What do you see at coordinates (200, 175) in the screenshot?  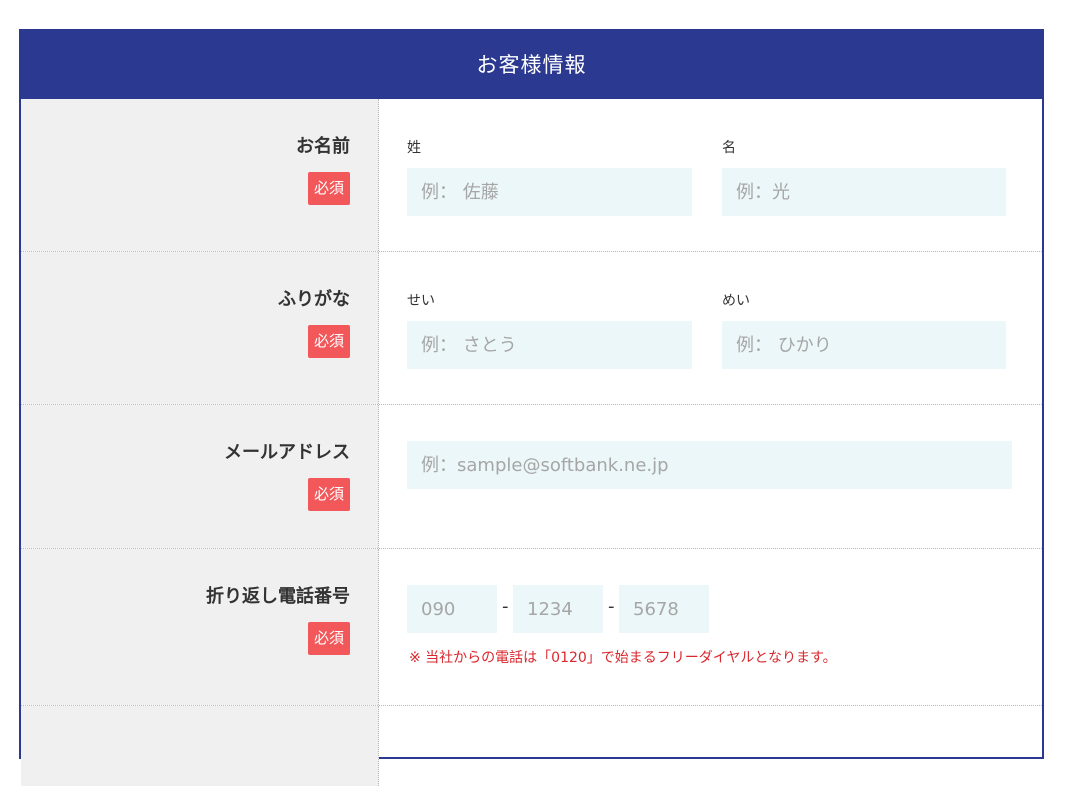 I see `row-label-name: お名前 必須` at bounding box center [200, 175].